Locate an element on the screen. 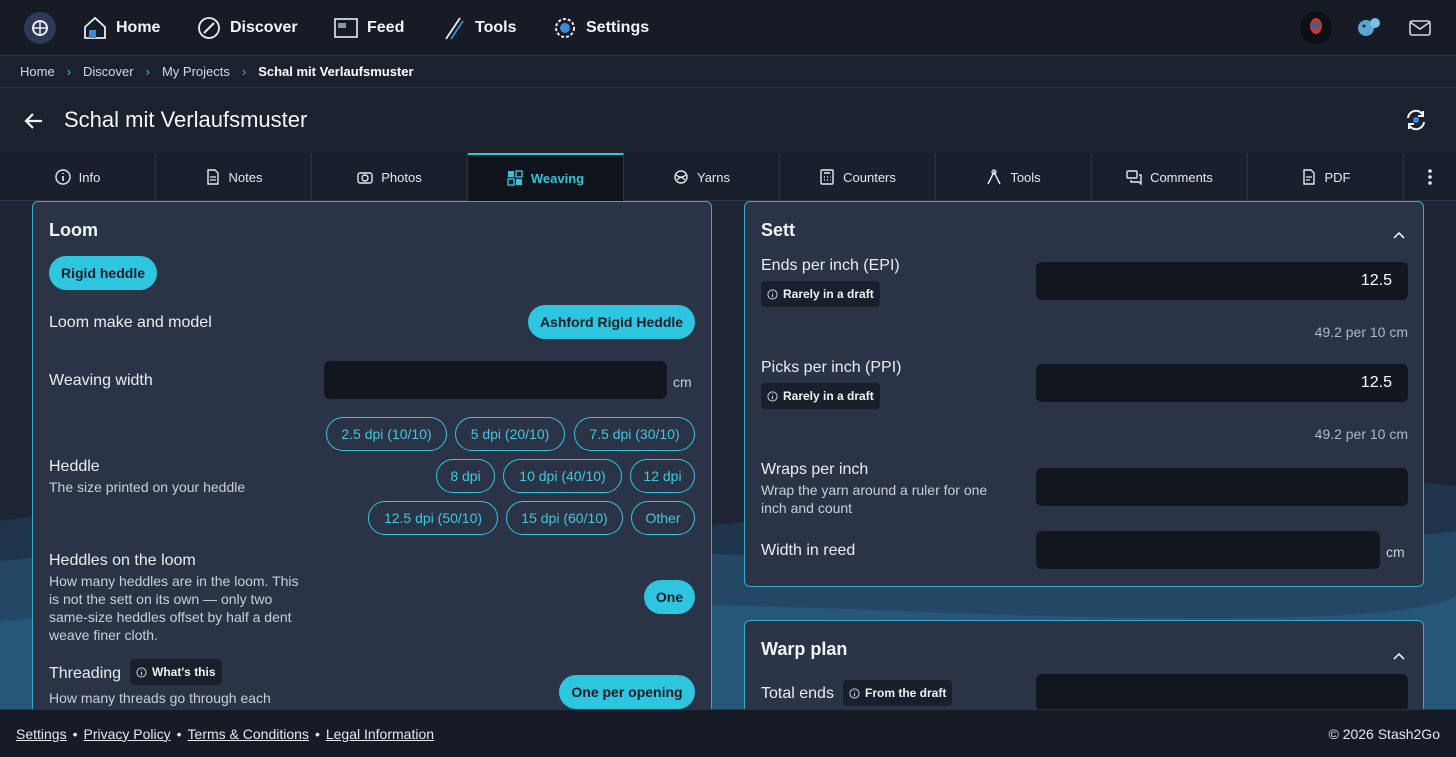 The width and height of the screenshot is (1456, 757). ppi-input: 12.5 is located at coordinates (1222, 383).